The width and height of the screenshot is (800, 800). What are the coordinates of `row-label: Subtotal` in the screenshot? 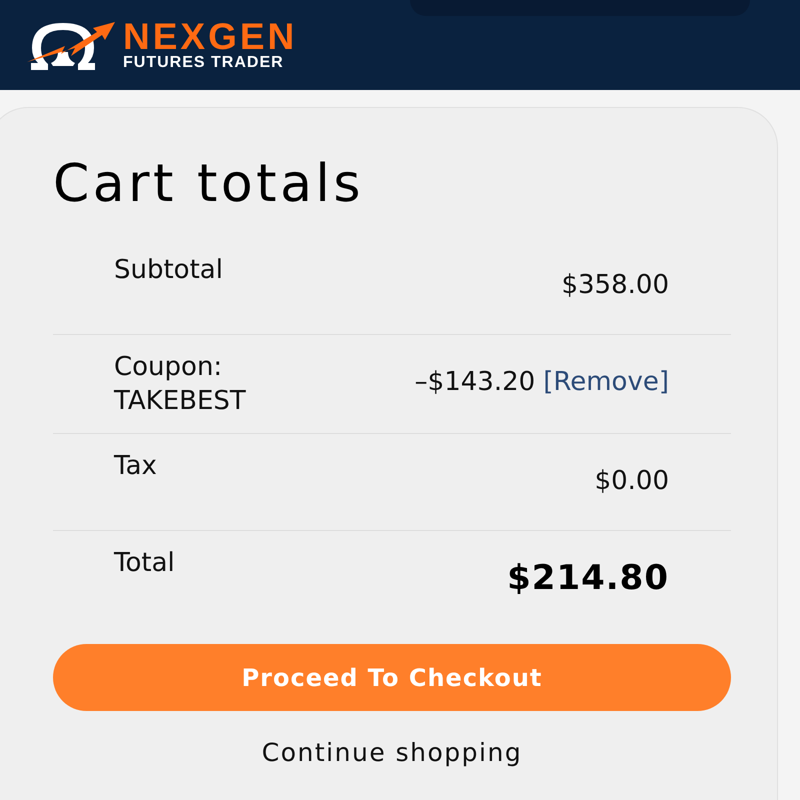 It's located at (168, 270).